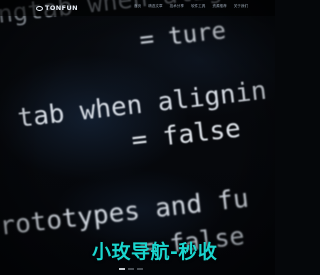 The image size is (320, 275). I want to click on code-line-2-value: = false, so click(186, 134).